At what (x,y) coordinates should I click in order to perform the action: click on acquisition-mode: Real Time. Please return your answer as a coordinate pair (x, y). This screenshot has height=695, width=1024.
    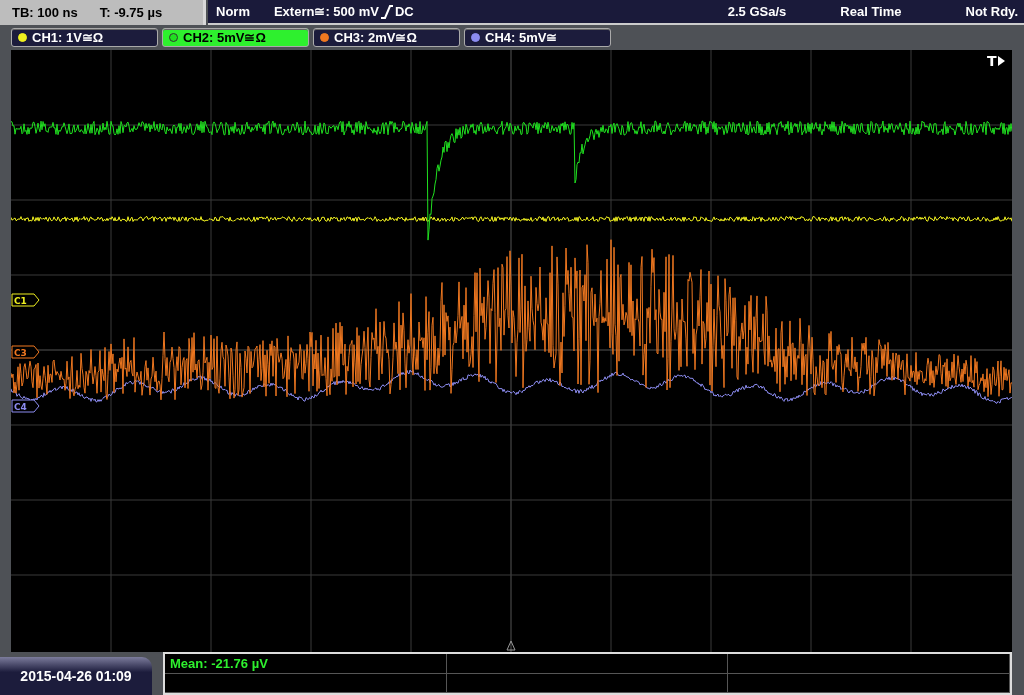
    Looking at the image, I should click on (871, 11).